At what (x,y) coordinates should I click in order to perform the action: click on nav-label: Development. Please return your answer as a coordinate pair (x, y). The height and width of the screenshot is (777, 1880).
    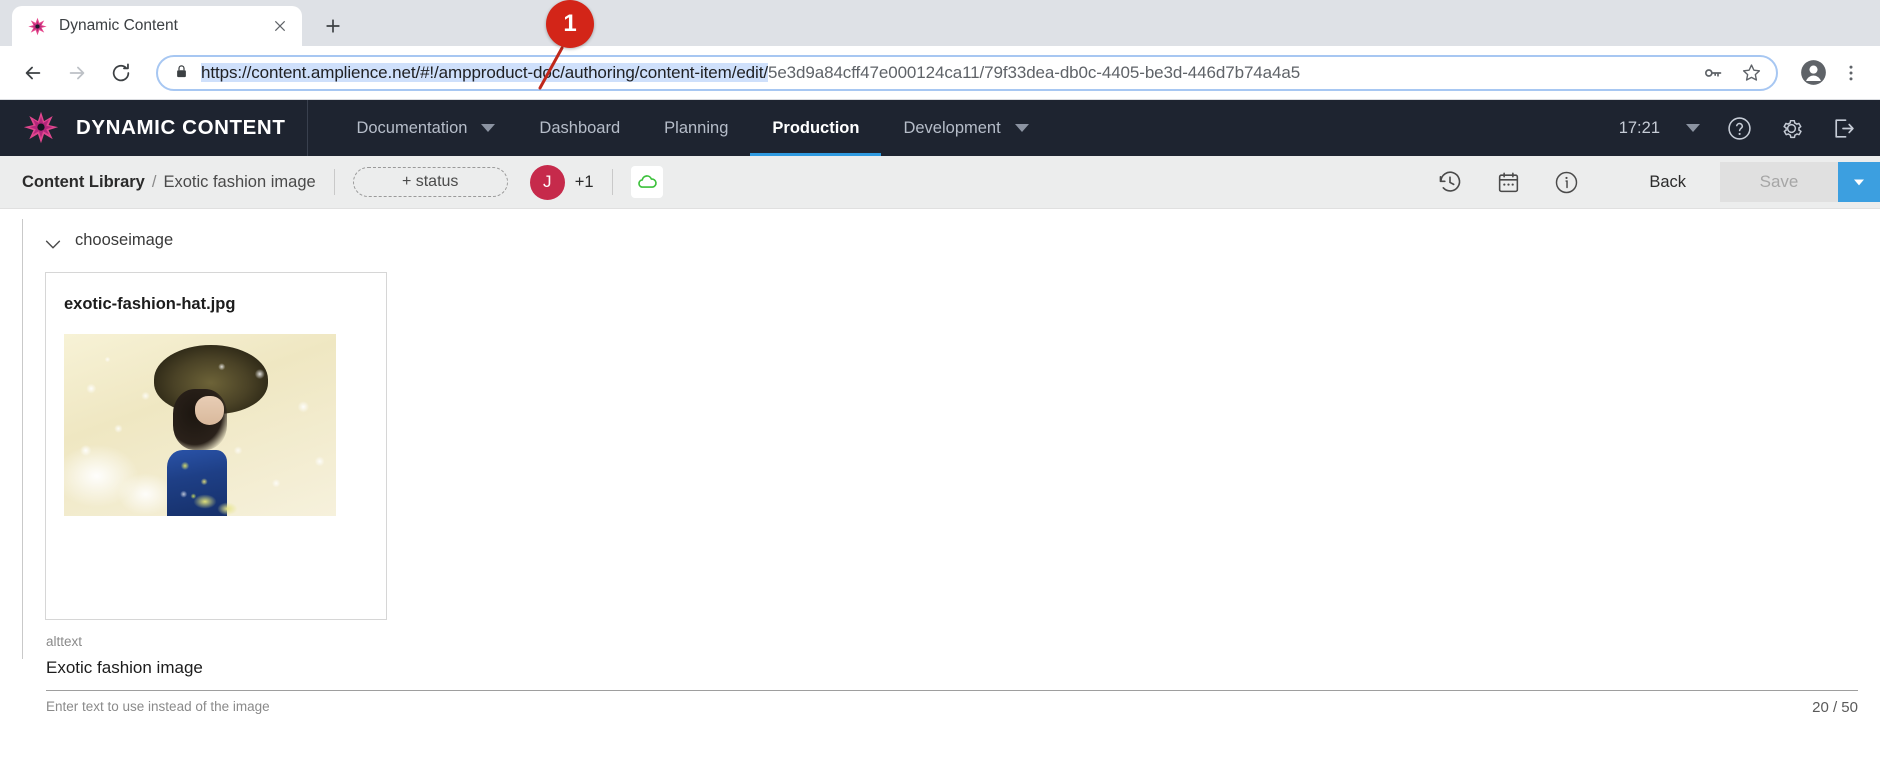
    Looking at the image, I should click on (952, 127).